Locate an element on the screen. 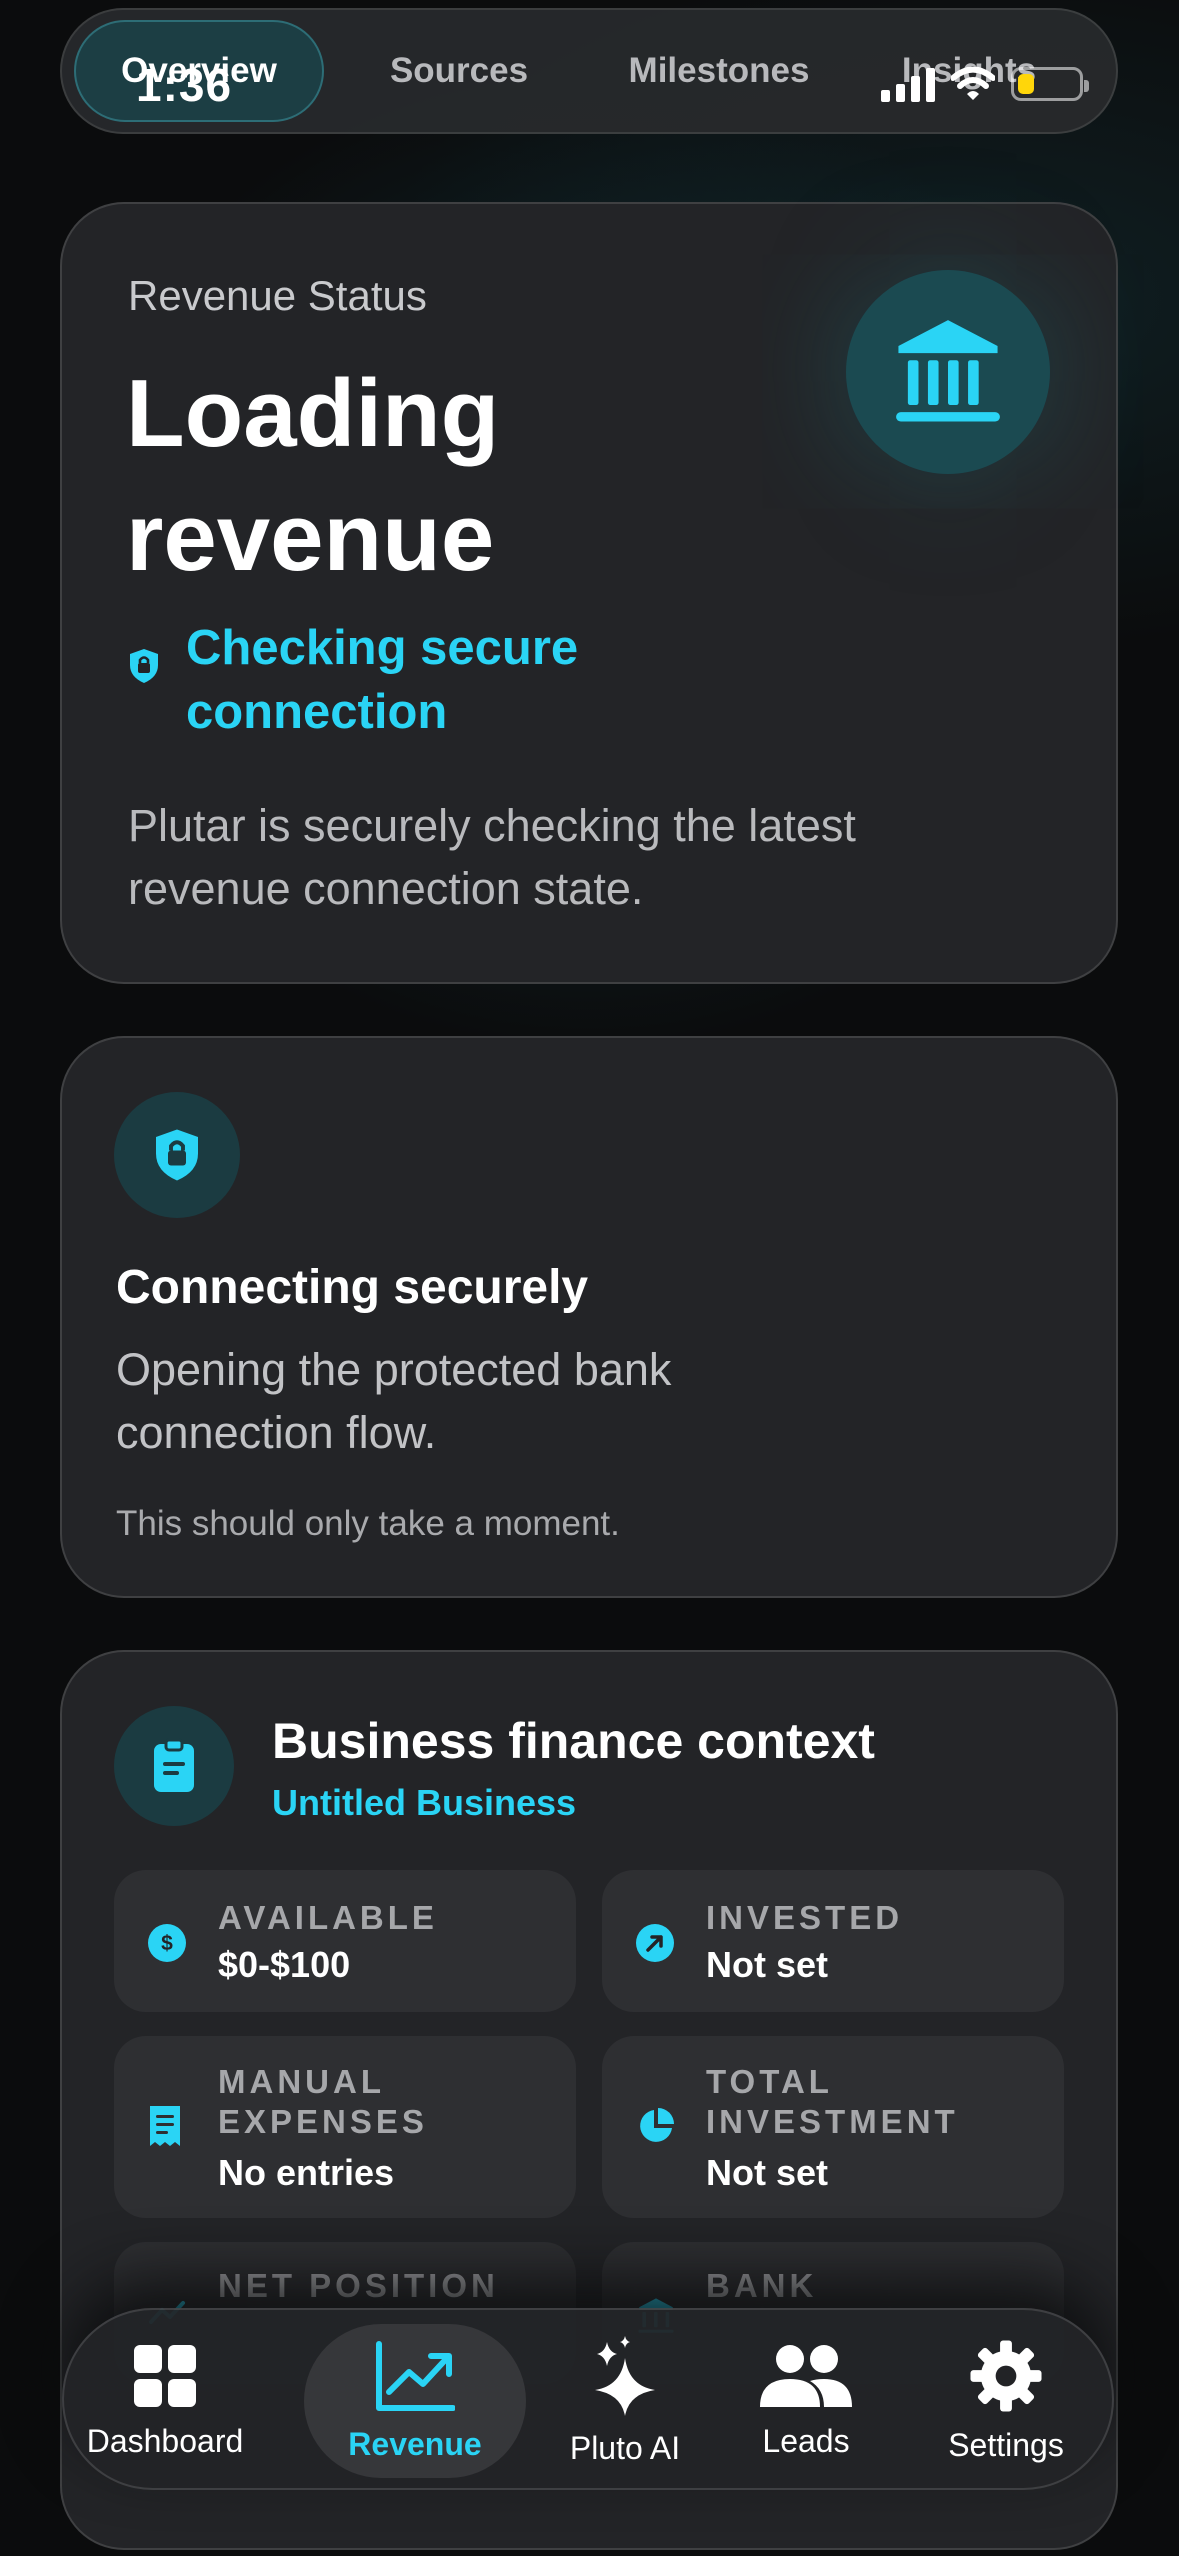 This screenshot has width=1179, height=2556. receipt-icon is located at coordinates (165, 2126).